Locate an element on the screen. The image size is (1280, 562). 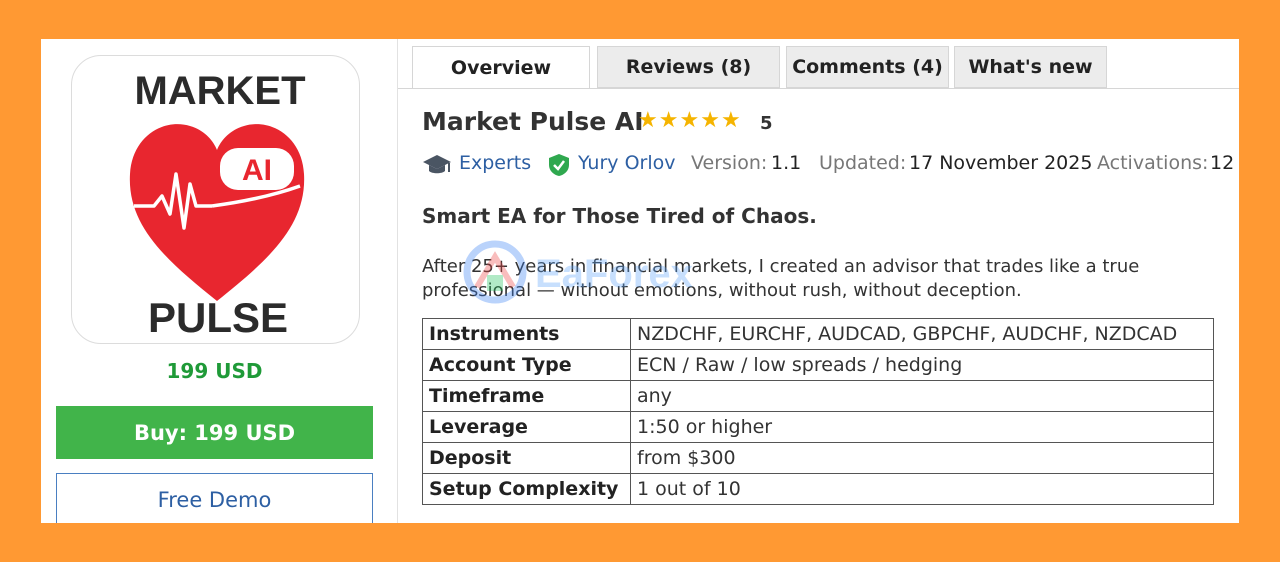
version-label: Version: is located at coordinates (729, 163).